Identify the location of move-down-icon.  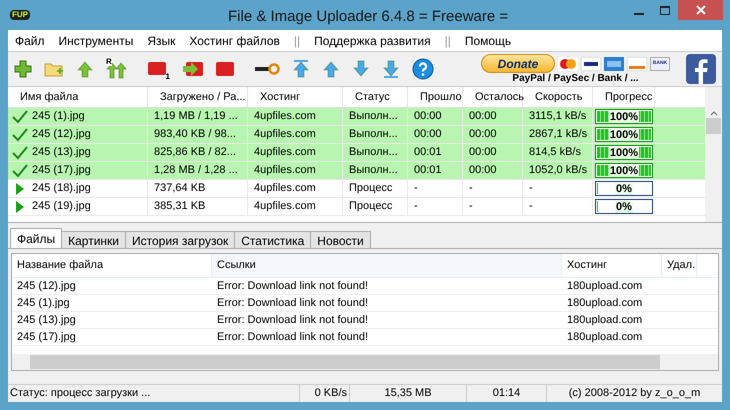
(361, 69).